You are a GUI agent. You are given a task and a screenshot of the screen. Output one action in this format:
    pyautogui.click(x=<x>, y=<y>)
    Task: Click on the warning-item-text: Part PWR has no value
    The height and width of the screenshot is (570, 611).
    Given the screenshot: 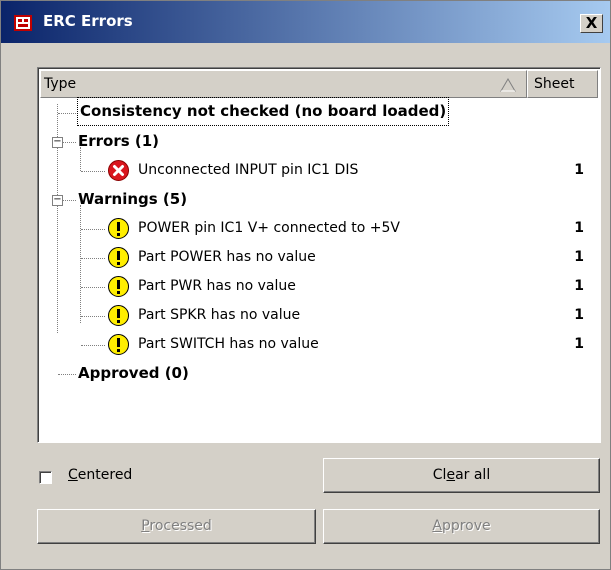 What is the action you would take?
    pyautogui.click(x=217, y=286)
    